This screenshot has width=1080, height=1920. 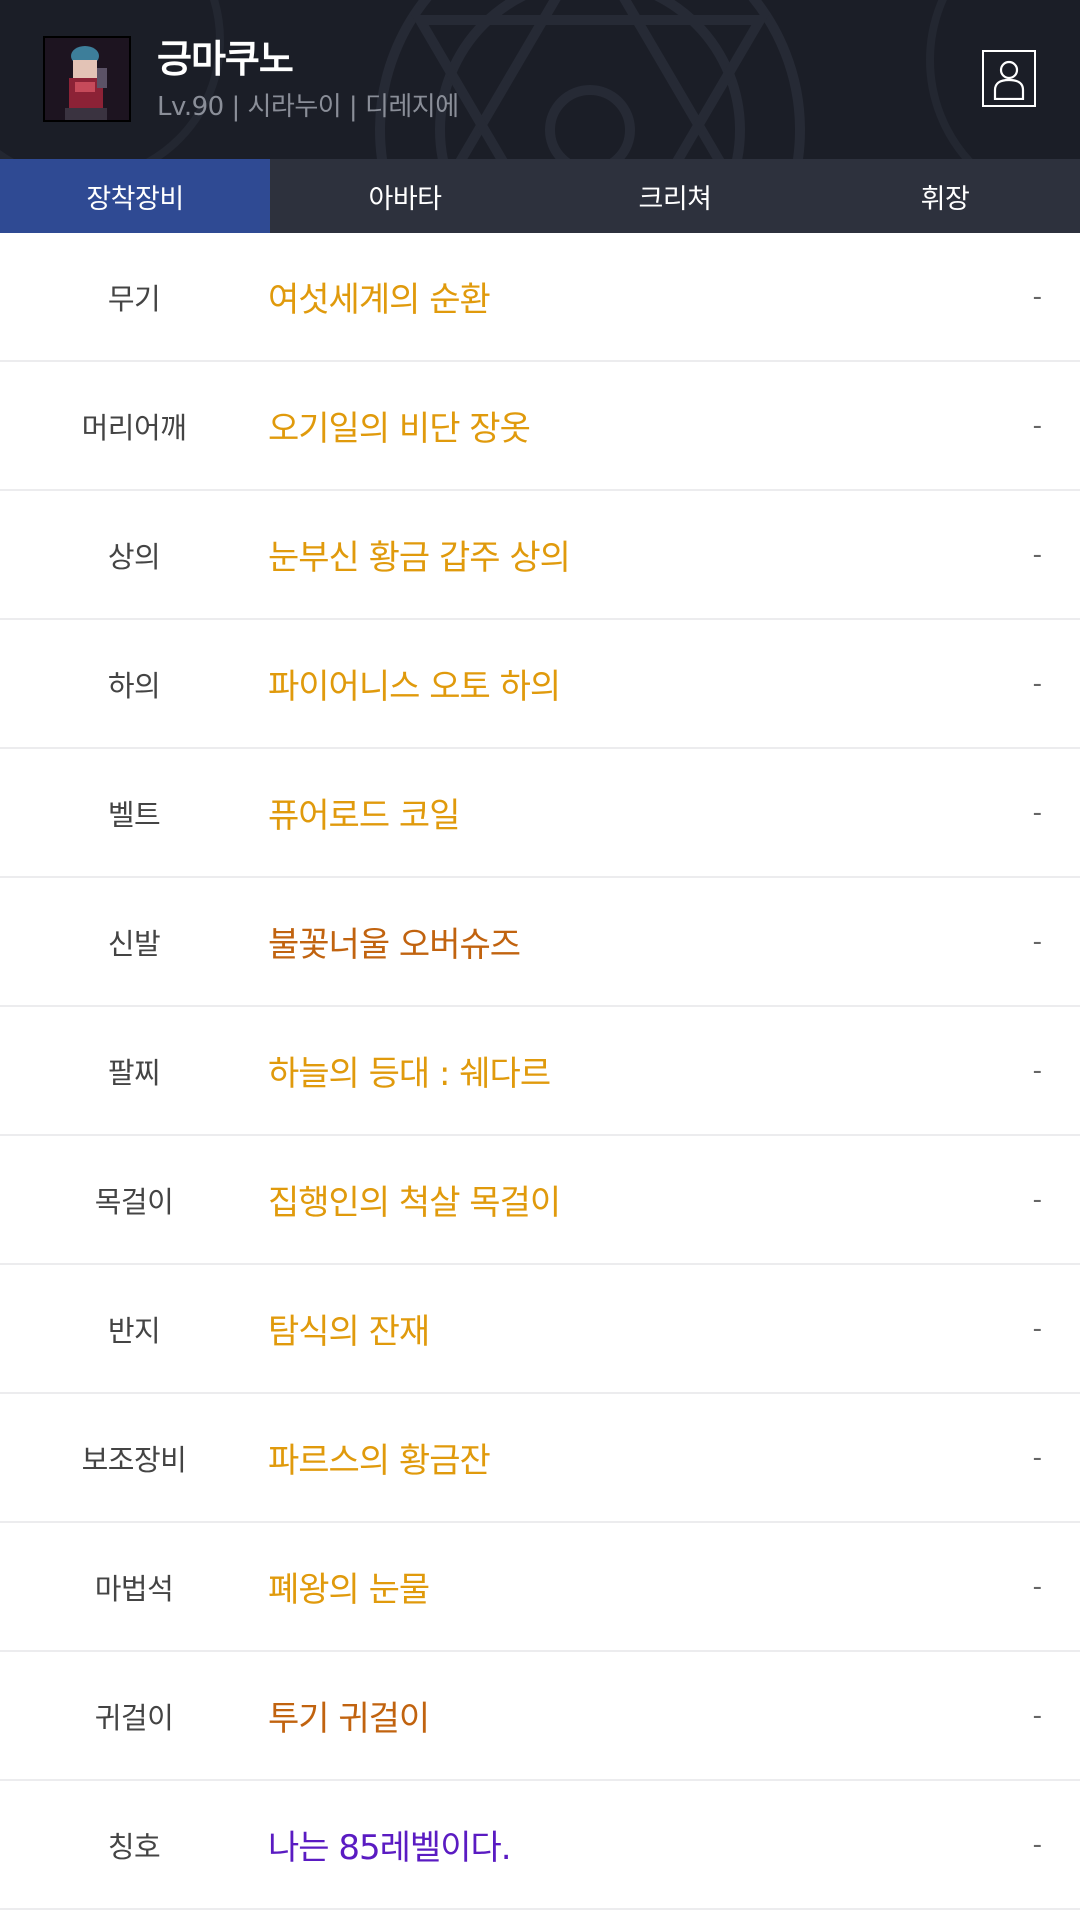 I want to click on slot-label: 보조장비, so click(x=134, y=1459).